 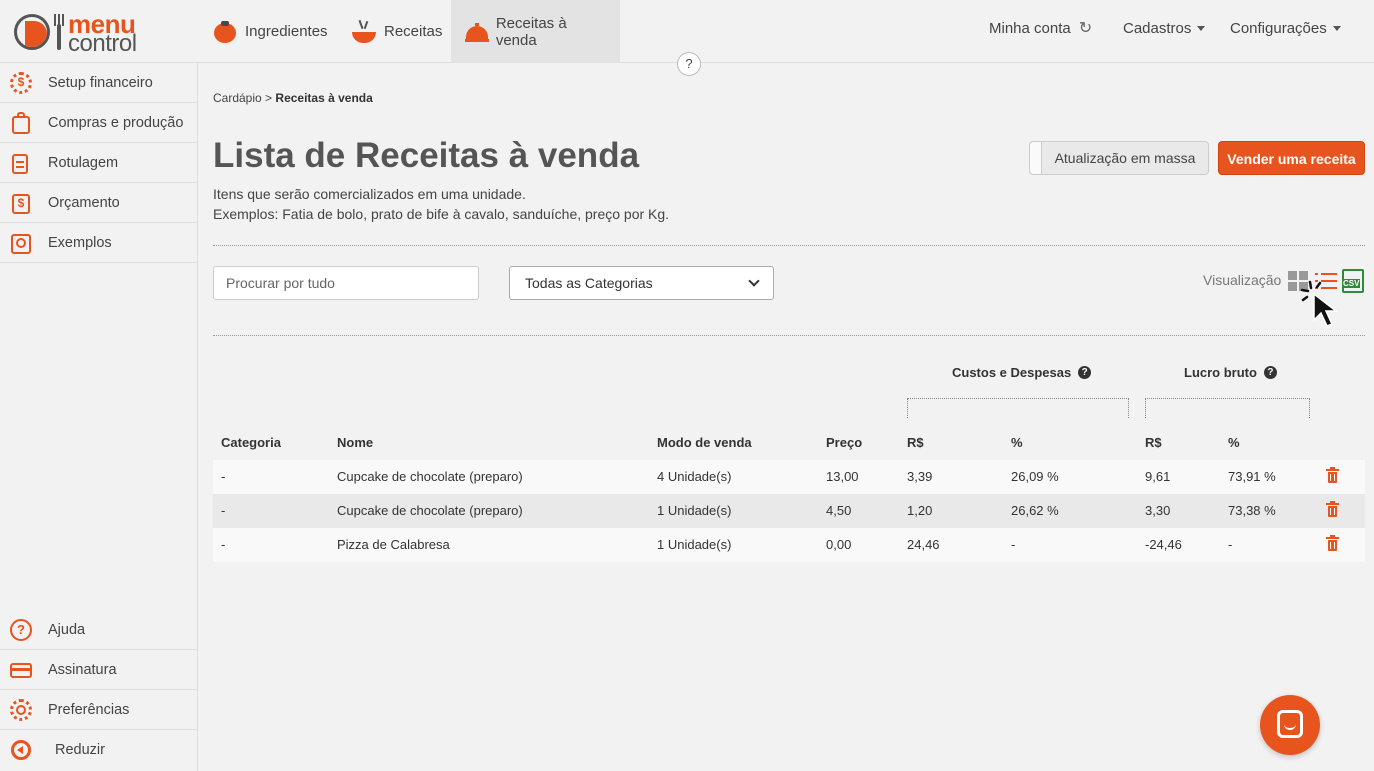 I want to click on label-jar-icon, so click(x=21, y=163).